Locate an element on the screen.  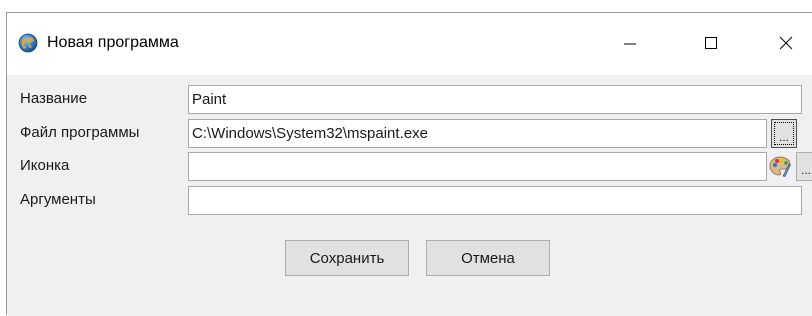
minimize-icon is located at coordinates (630, 43).